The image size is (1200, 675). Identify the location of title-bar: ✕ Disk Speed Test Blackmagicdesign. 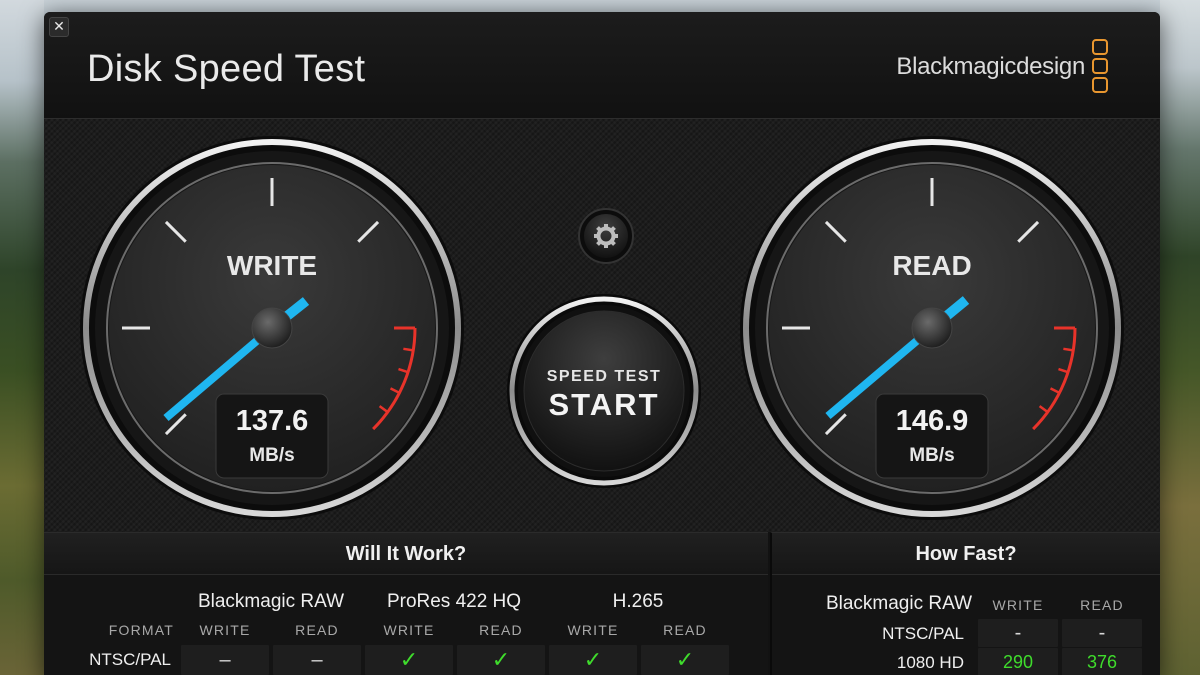
(602, 65).